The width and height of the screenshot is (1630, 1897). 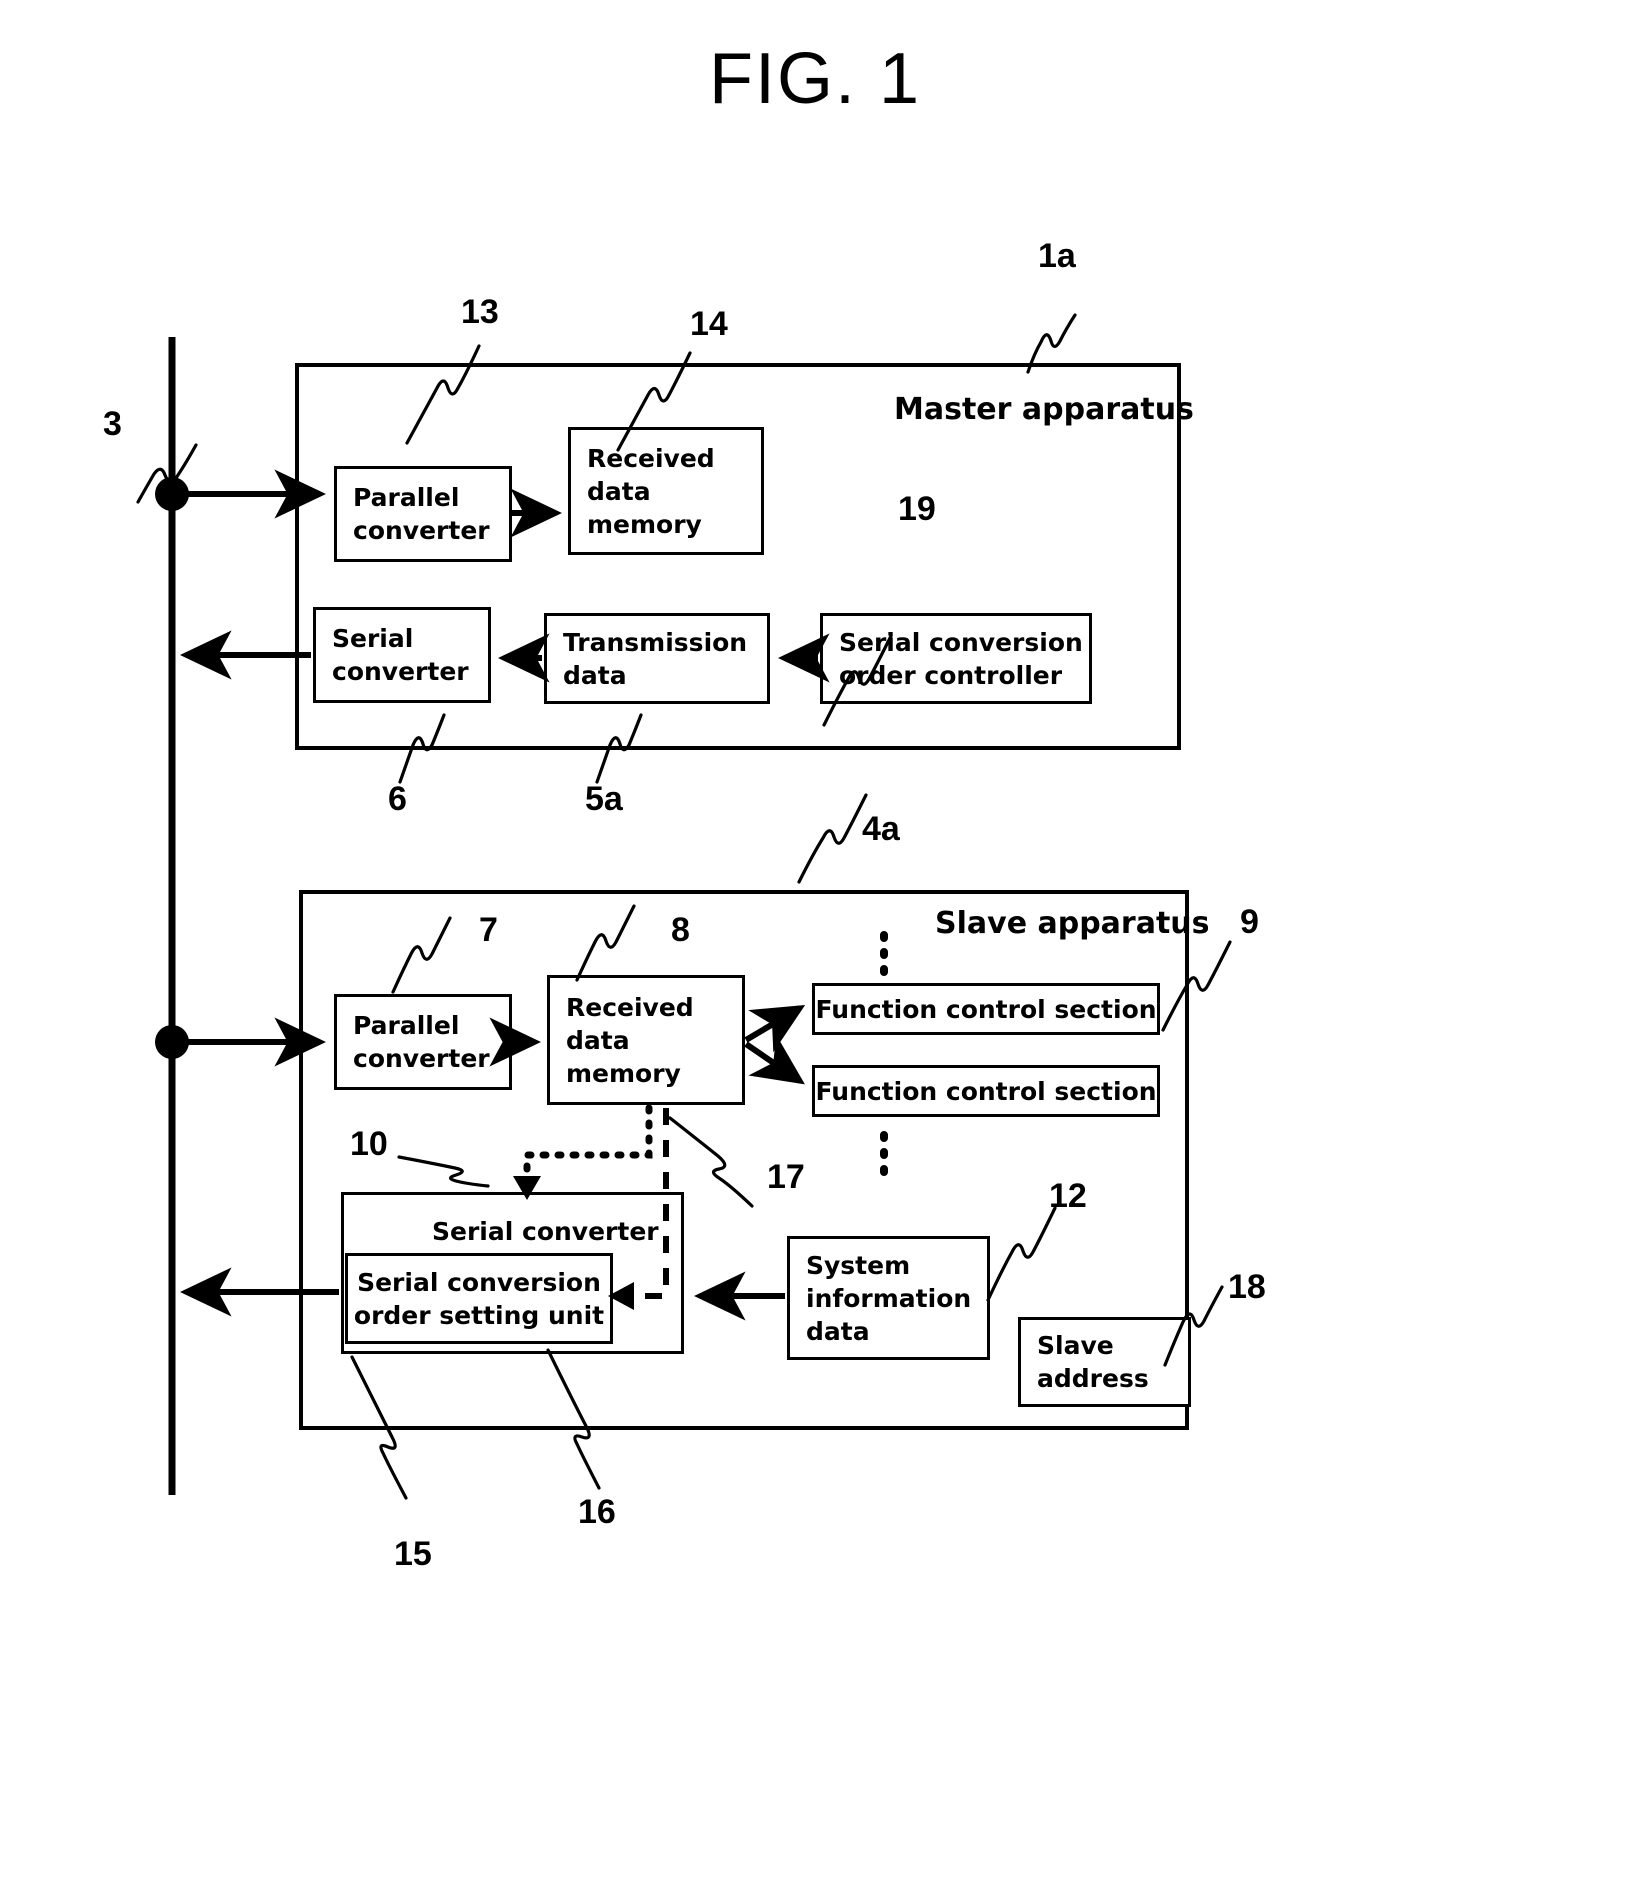 I want to click on ref-13: 13, so click(x=480, y=312).